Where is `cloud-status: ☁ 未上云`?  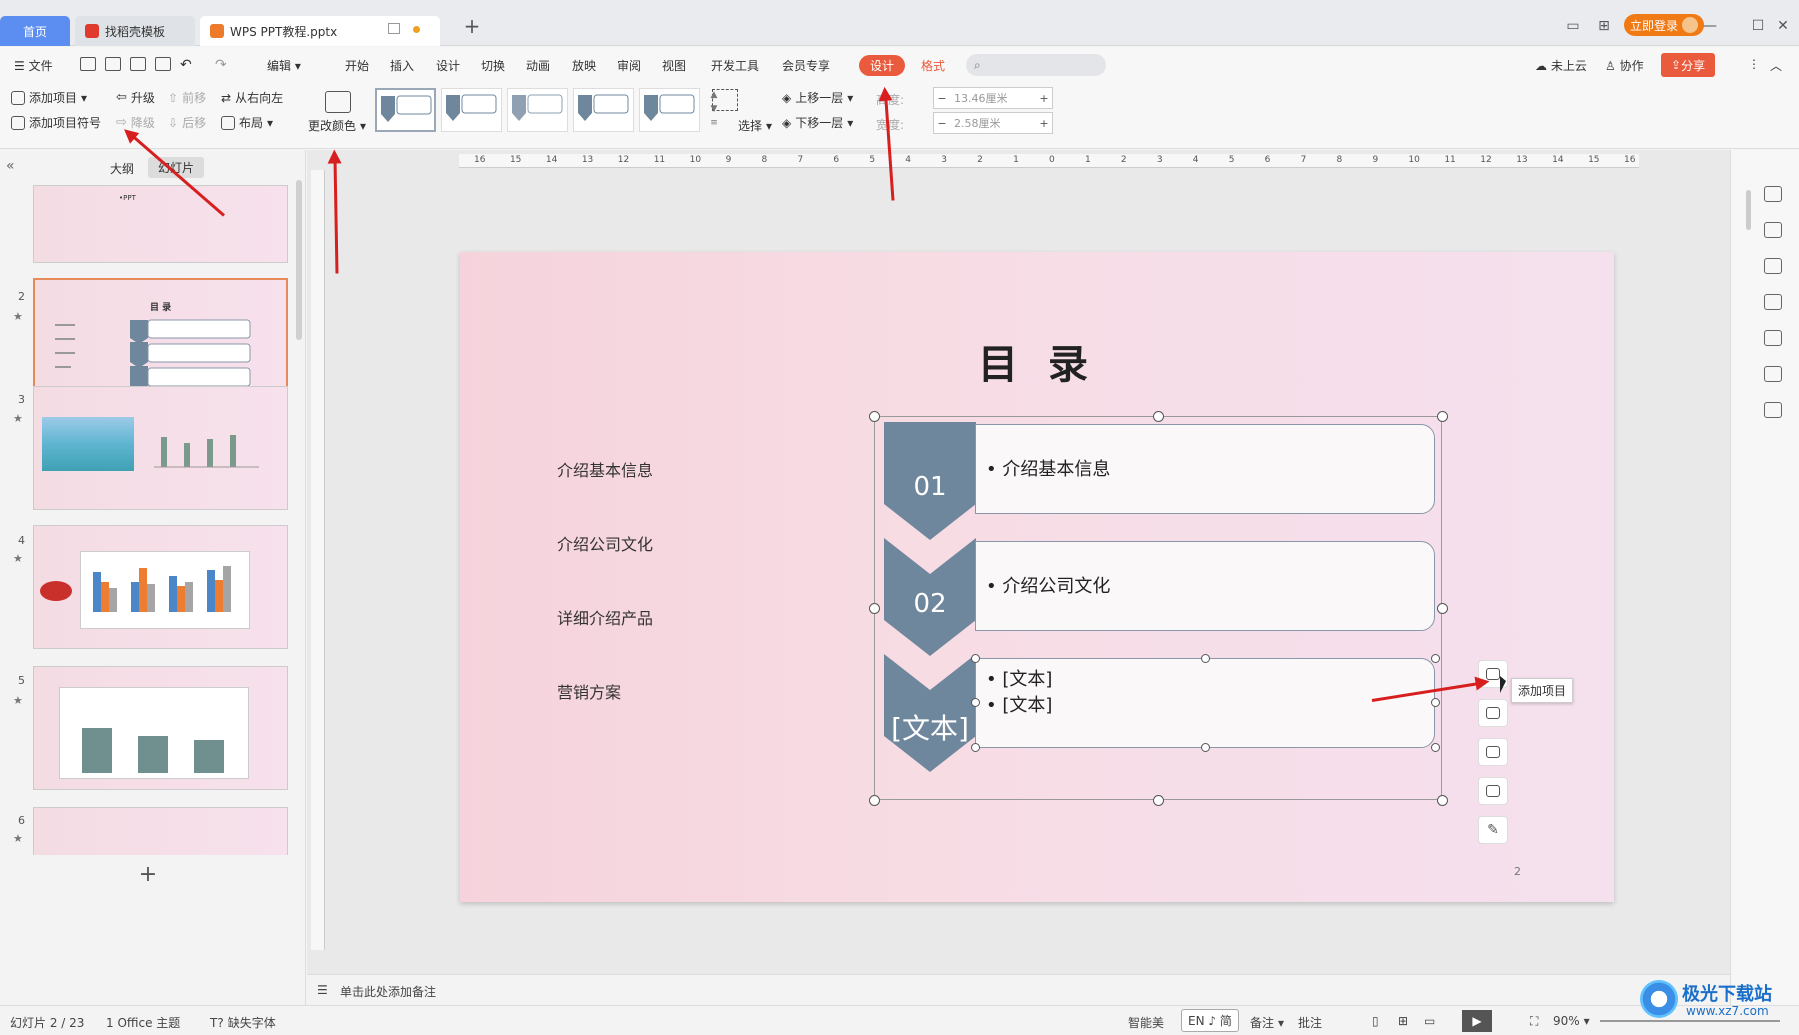
cloud-status: ☁ 未上云 is located at coordinates (1561, 65).